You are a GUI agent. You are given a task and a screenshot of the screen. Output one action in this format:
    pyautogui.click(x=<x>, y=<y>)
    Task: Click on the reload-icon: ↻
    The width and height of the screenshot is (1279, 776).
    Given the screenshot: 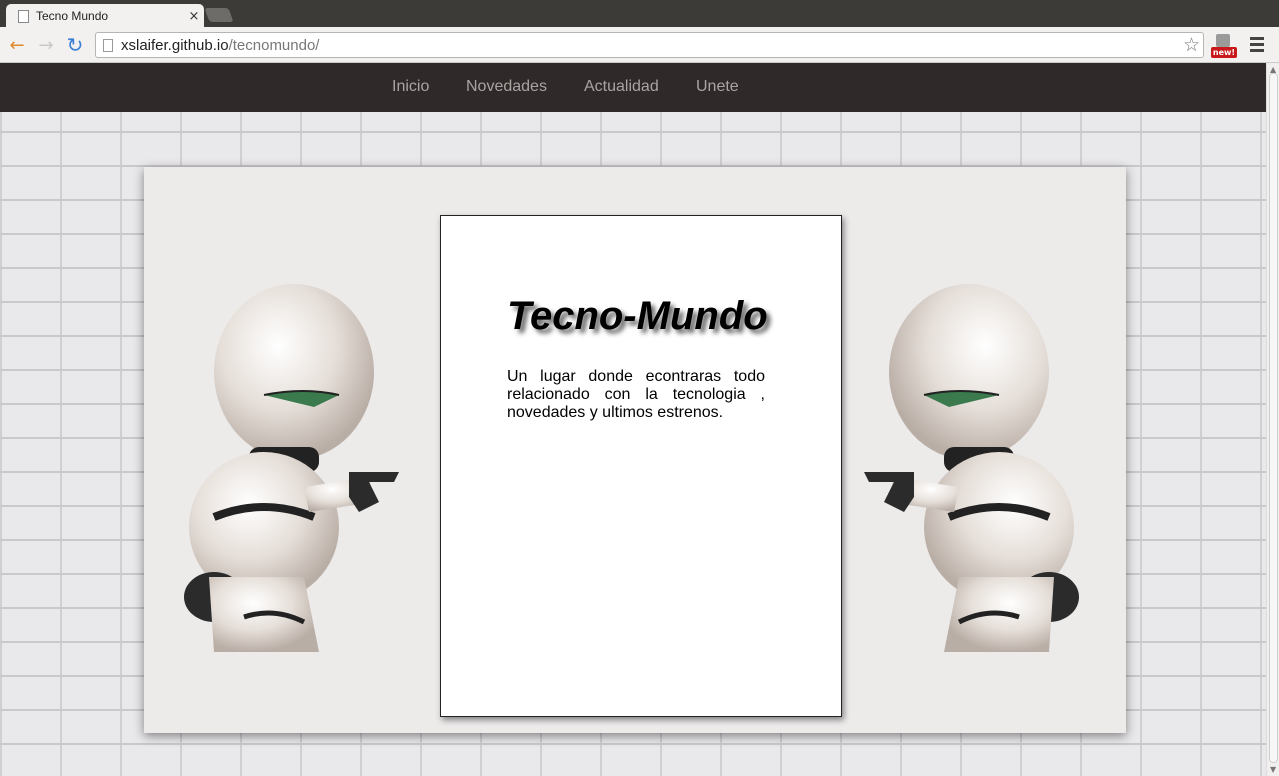 What is the action you would take?
    pyautogui.click(x=75, y=45)
    